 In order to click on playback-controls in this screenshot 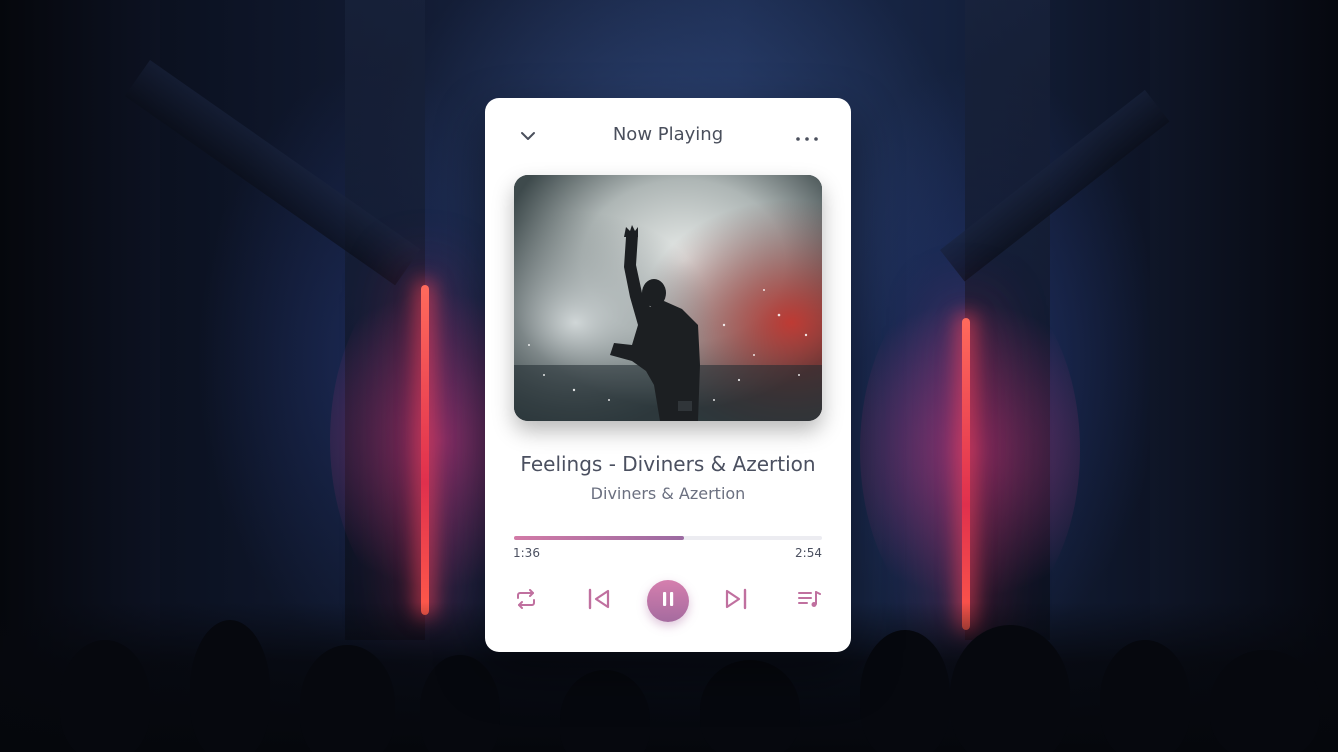, I will do `click(668, 601)`.